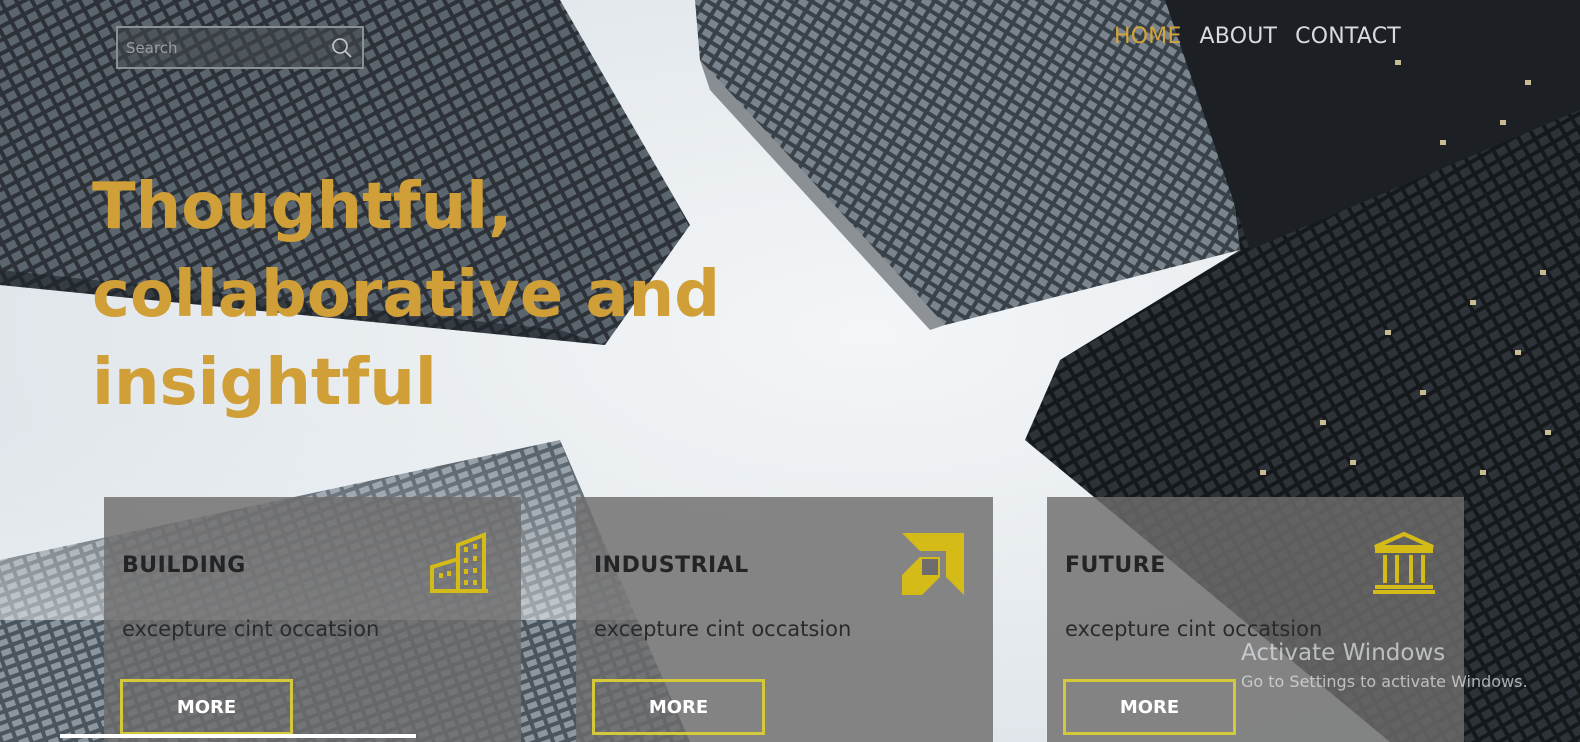 The width and height of the screenshot is (1580, 742). I want to click on horizontal-scrollbar, so click(238, 736).